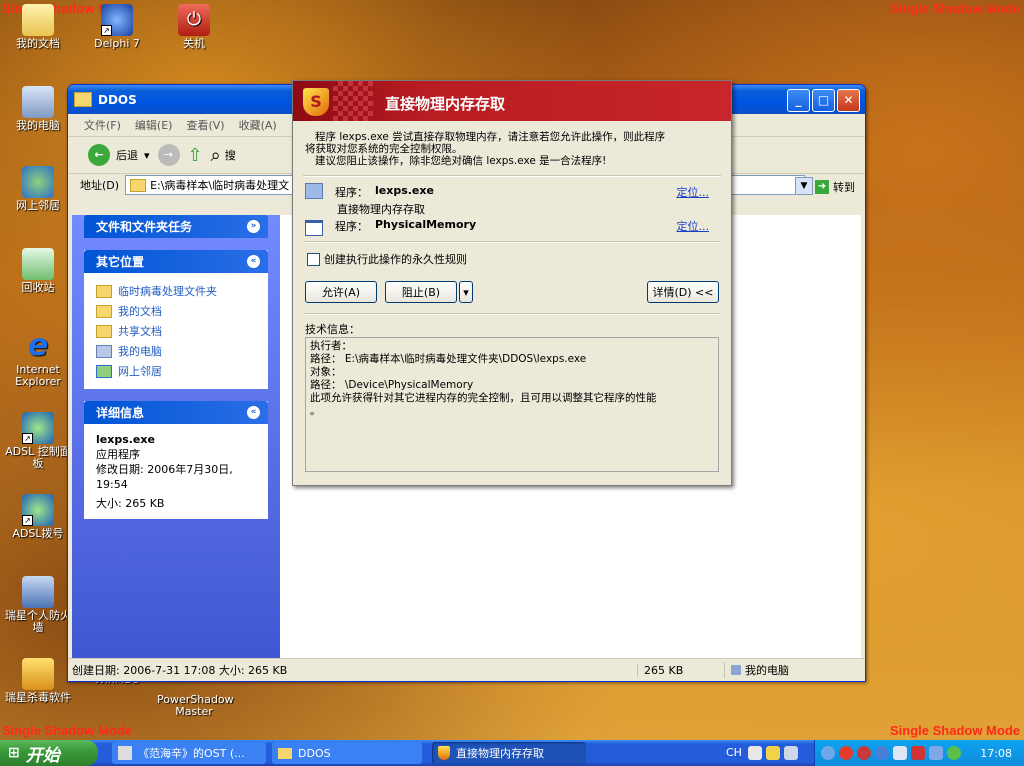 The image size is (1024, 766). I want to click on desktop-icon-powershadow: PowerShadow Master, so click(195, 705).